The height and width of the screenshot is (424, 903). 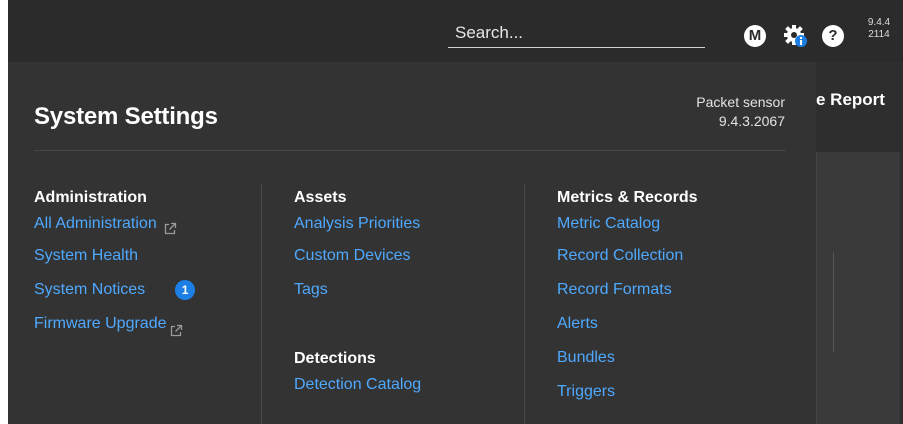 What do you see at coordinates (352, 255) in the screenshot?
I see `link-label: Custom Devices` at bounding box center [352, 255].